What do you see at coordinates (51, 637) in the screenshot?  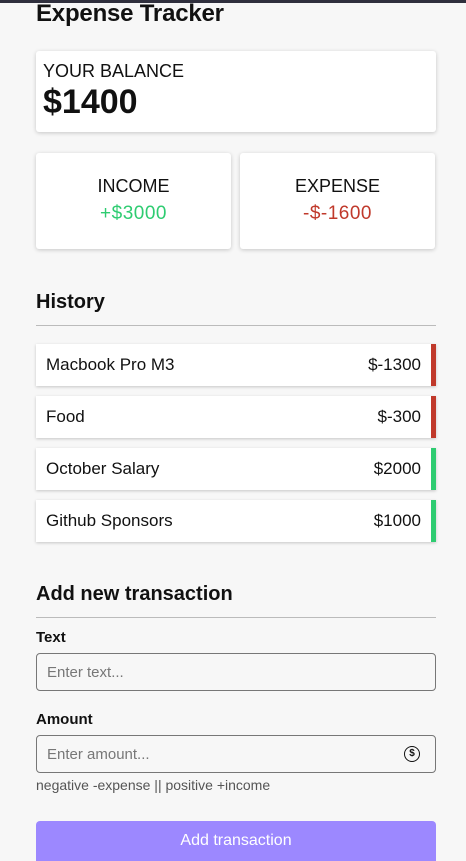 I see `text-label: Text` at bounding box center [51, 637].